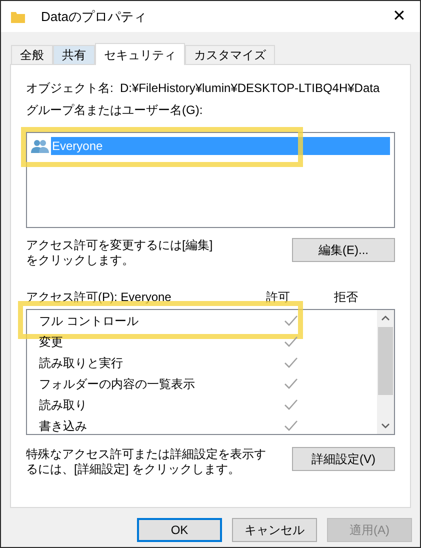 The height and width of the screenshot is (548, 421). Describe the element at coordinates (63, 426) in the screenshot. I see `permission-name: 書き込み` at that location.